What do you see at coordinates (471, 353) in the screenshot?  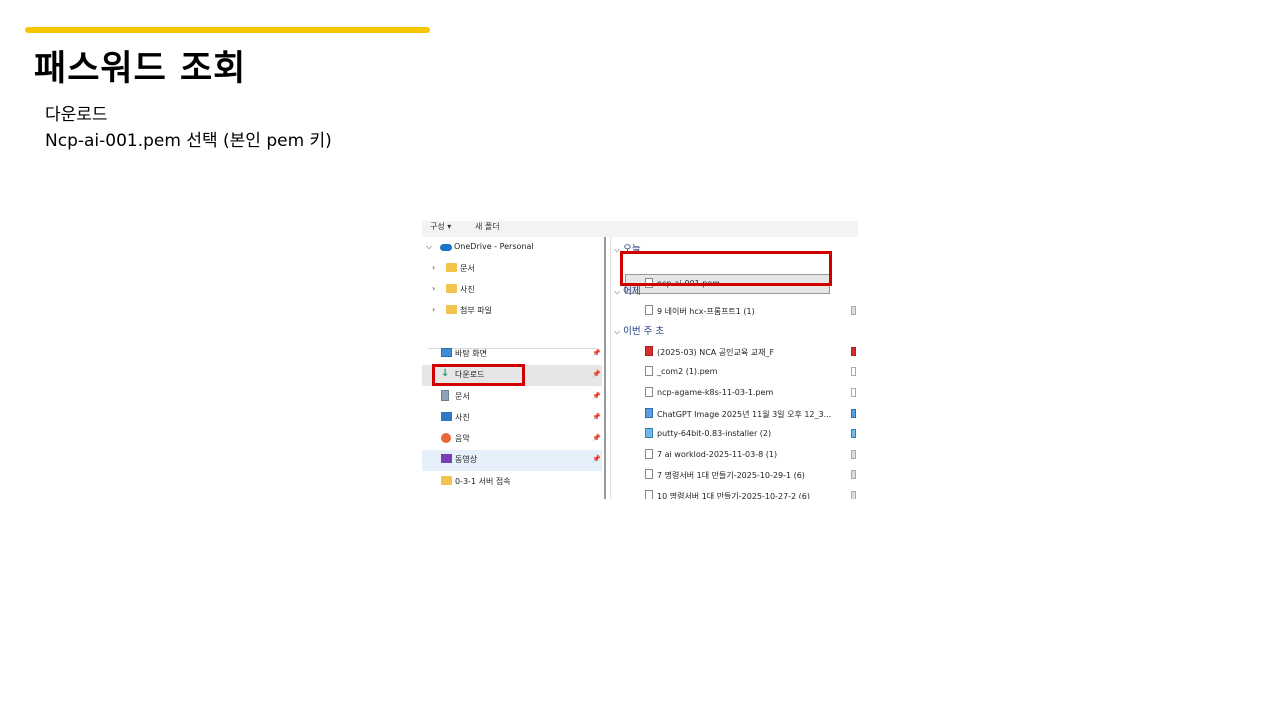 I see `nav-item-label: 바탕 화면` at bounding box center [471, 353].